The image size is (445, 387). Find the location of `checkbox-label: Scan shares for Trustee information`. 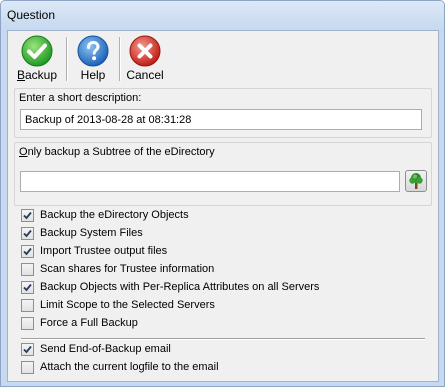

checkbox-label: Scan shares for Trustee information is located at coordinates (127, 269).